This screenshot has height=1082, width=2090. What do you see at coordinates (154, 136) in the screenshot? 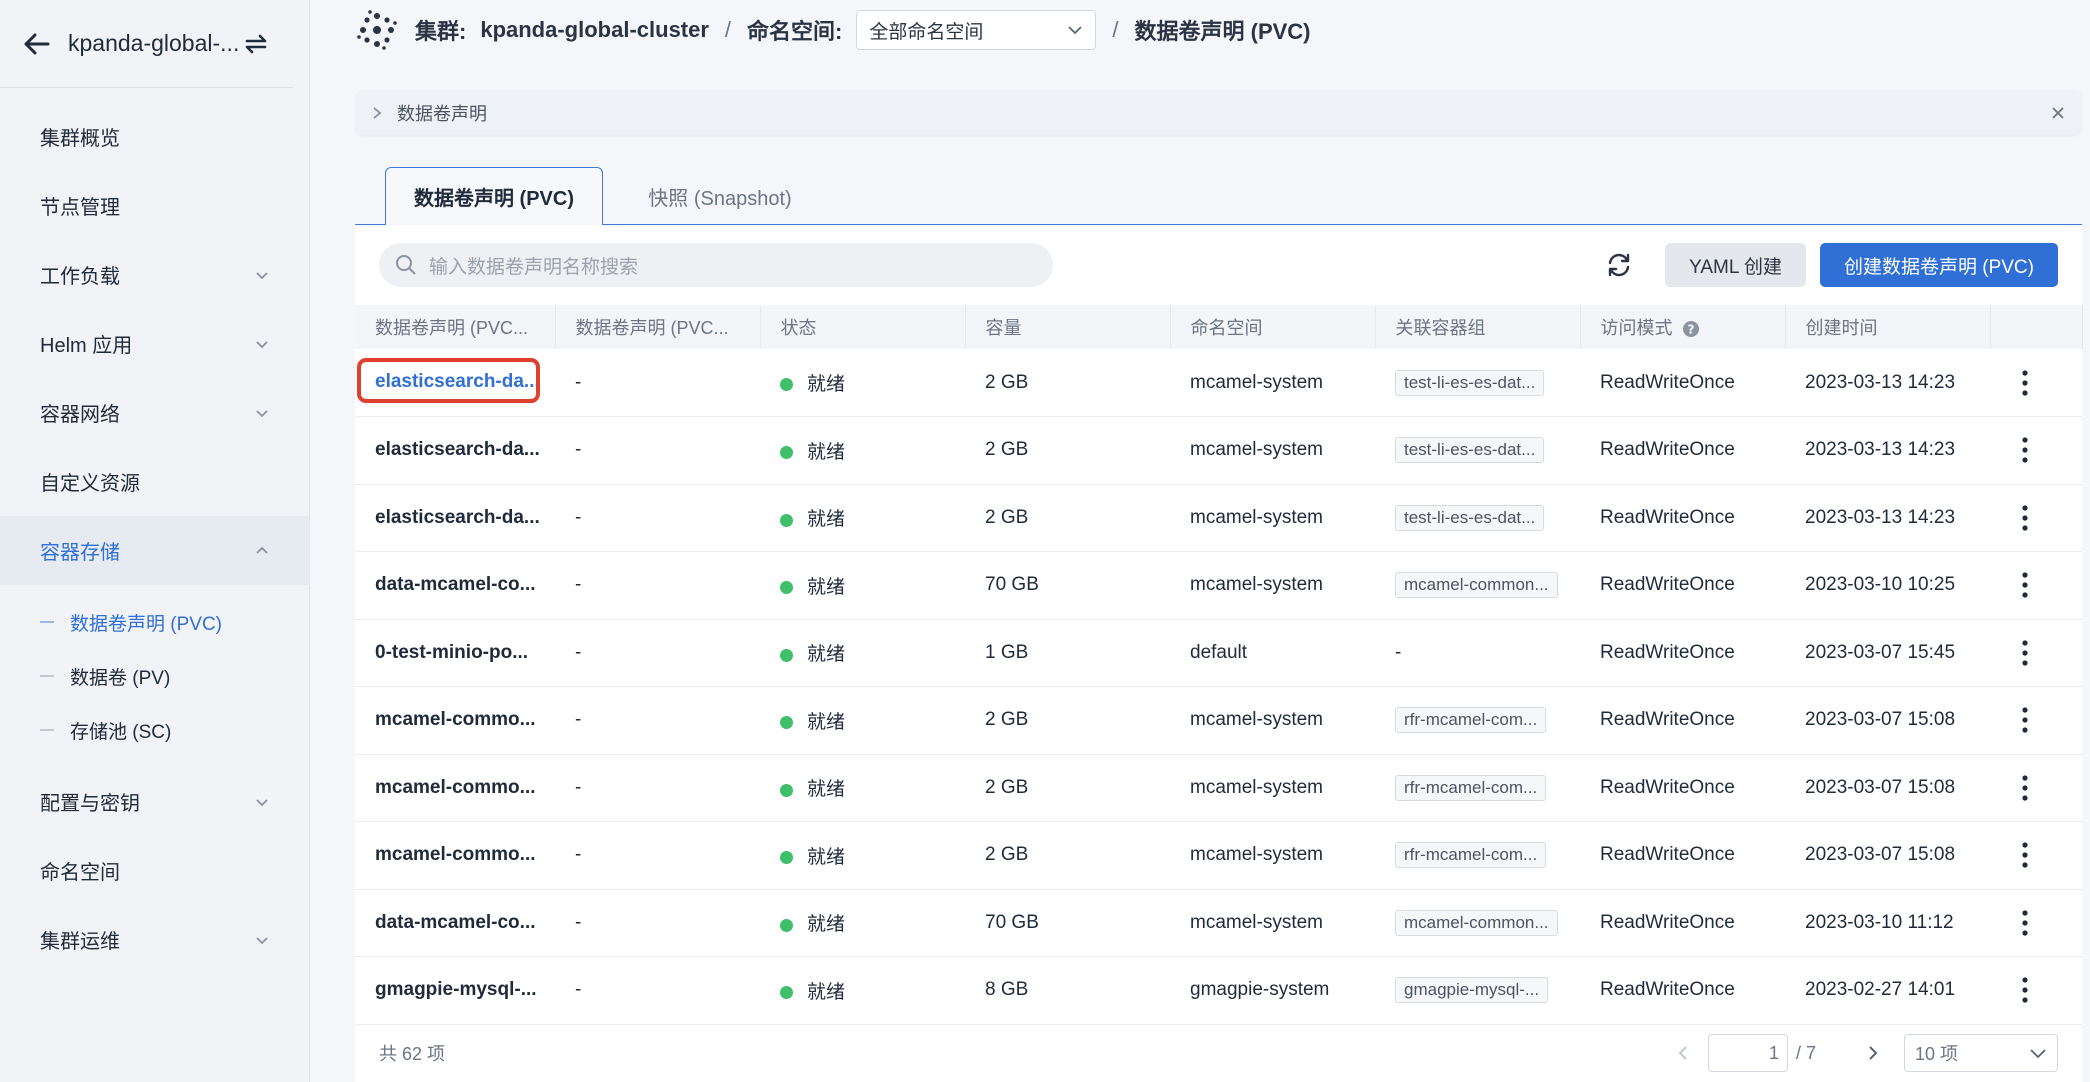
I see `sidebar-item-cluster-overview: 集群概览` at bounding box center [154, 136].